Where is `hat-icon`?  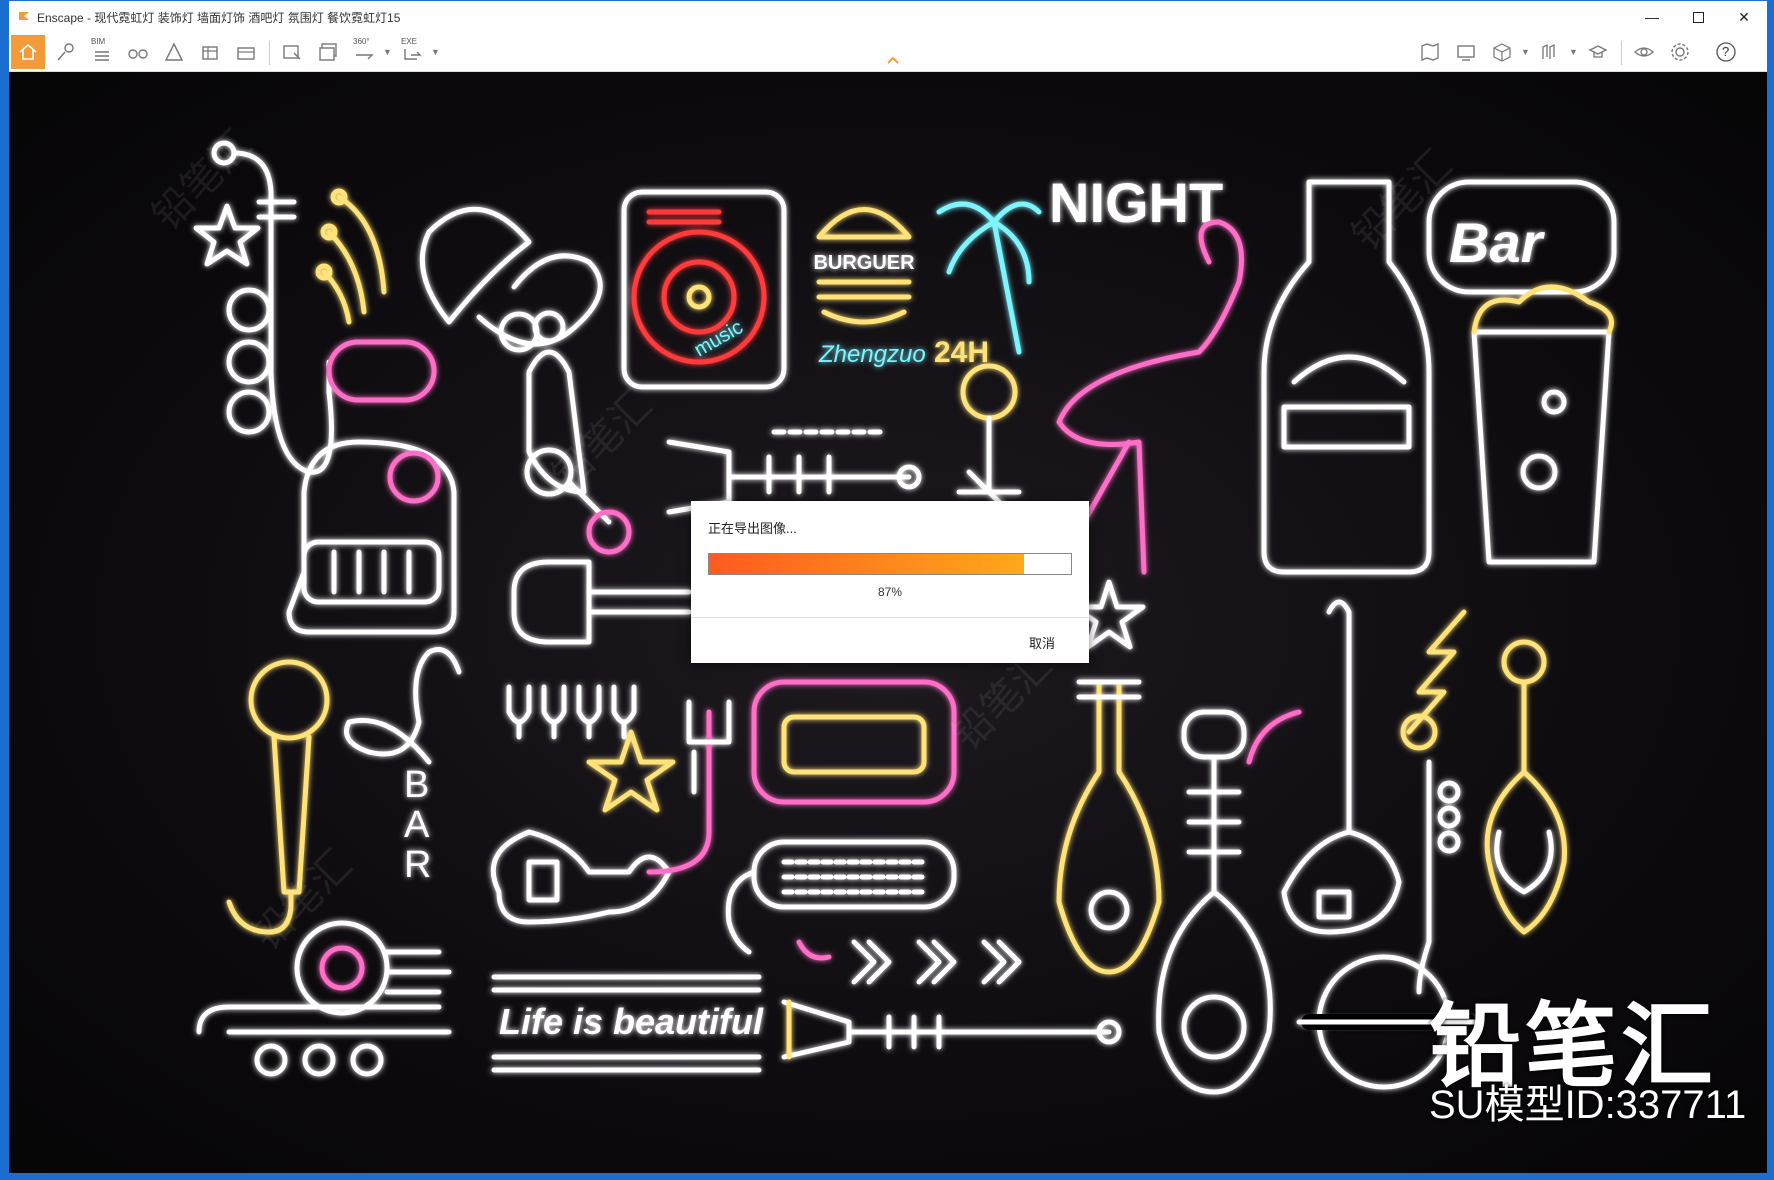 hat-icon is located at coordinates (1598, 52).